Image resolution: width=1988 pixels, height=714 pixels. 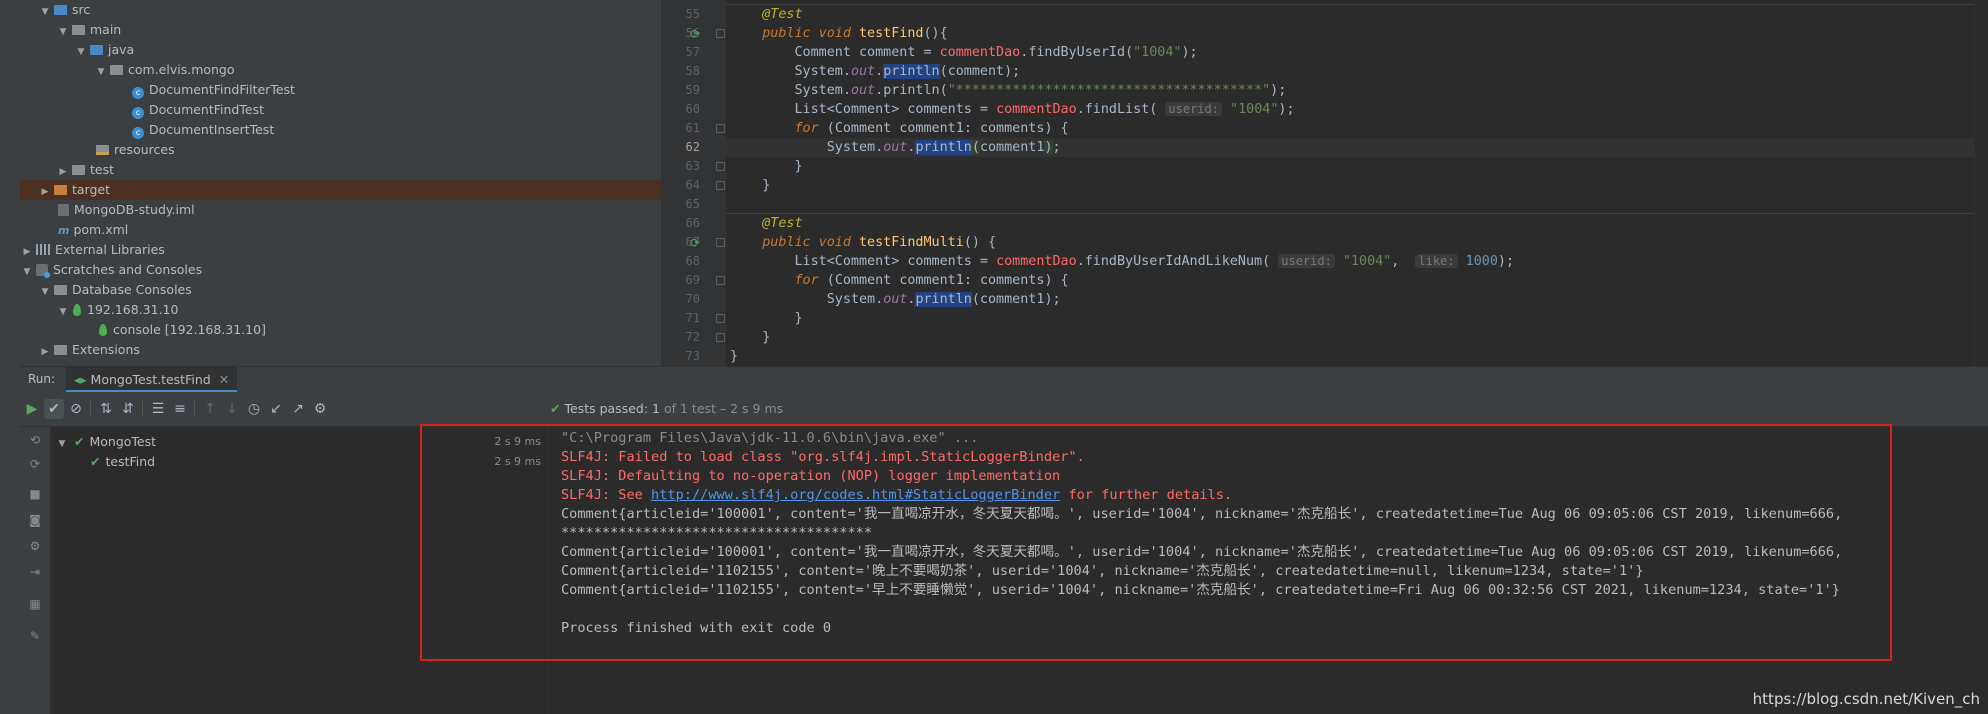 I want to click on line-number: 64, so click(x=692, y=185).